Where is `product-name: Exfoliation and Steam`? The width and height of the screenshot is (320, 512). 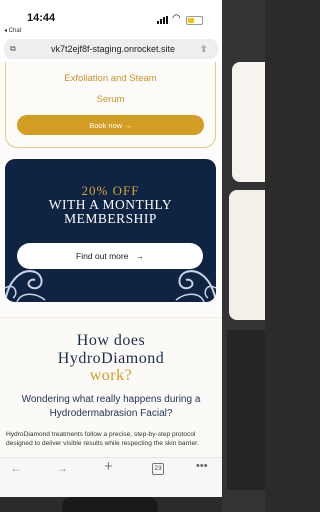 product-name: Exfoliation and Steam is located at coordinates (110, 78).